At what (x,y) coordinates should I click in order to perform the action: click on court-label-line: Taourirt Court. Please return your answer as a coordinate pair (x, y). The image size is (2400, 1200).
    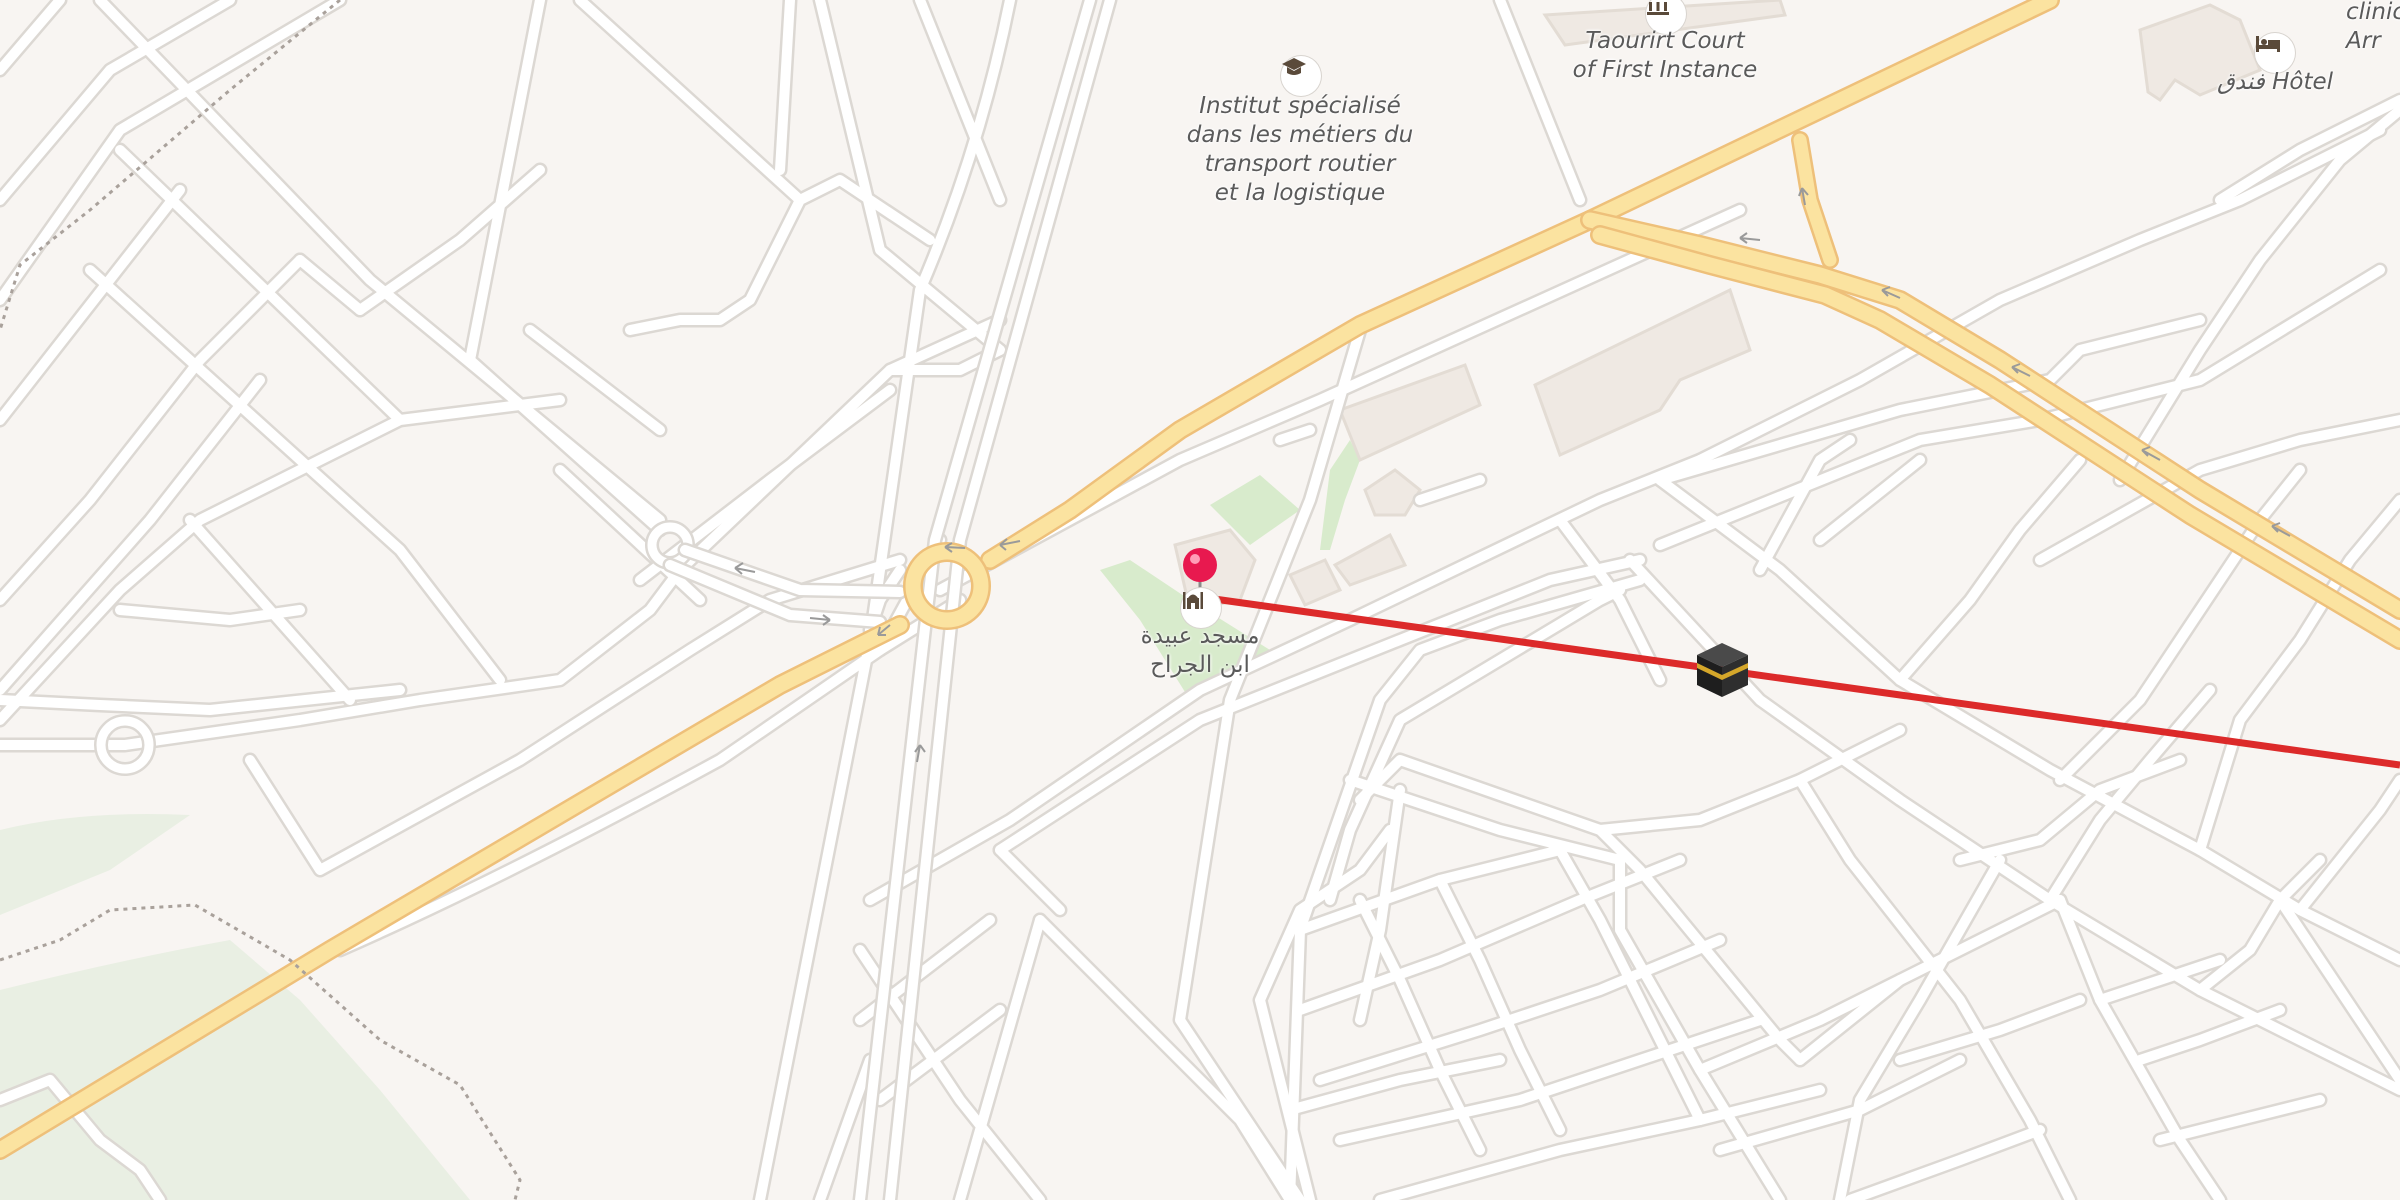
    Looking at the image, I should click on (1665, 41).